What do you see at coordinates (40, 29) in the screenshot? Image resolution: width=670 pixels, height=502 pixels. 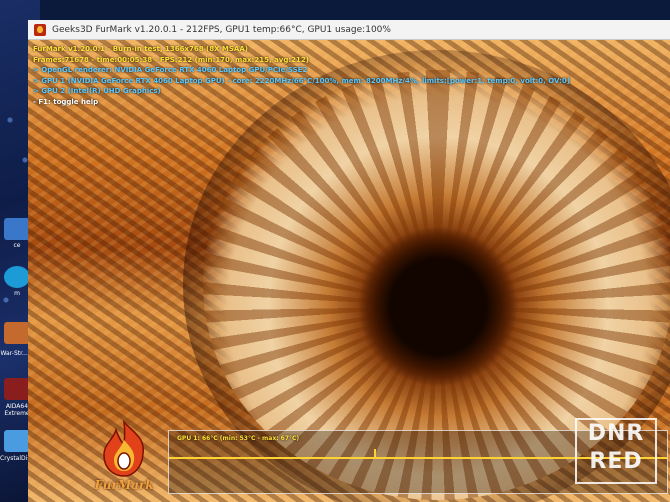 I see `furmark-app-icon` at bounding box center [40, 29].